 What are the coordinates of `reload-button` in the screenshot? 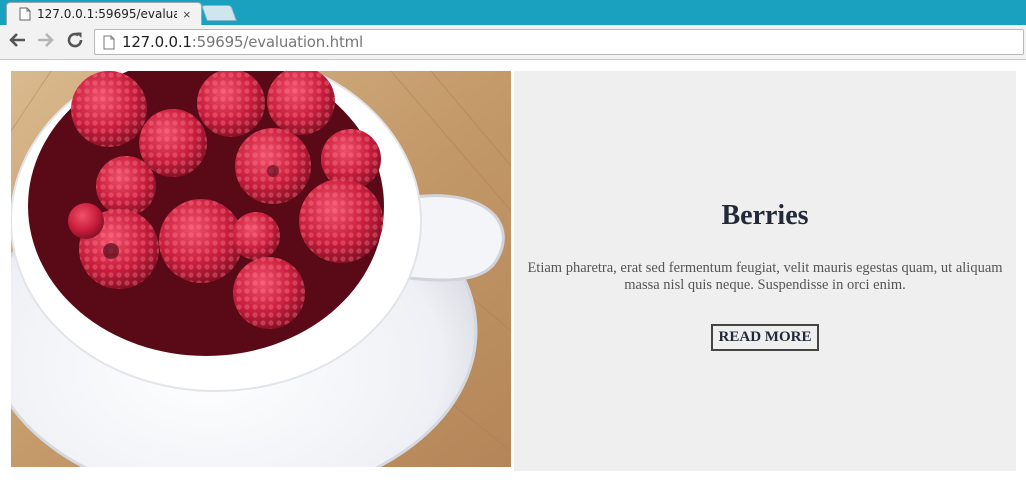 It's located at (75, 42).